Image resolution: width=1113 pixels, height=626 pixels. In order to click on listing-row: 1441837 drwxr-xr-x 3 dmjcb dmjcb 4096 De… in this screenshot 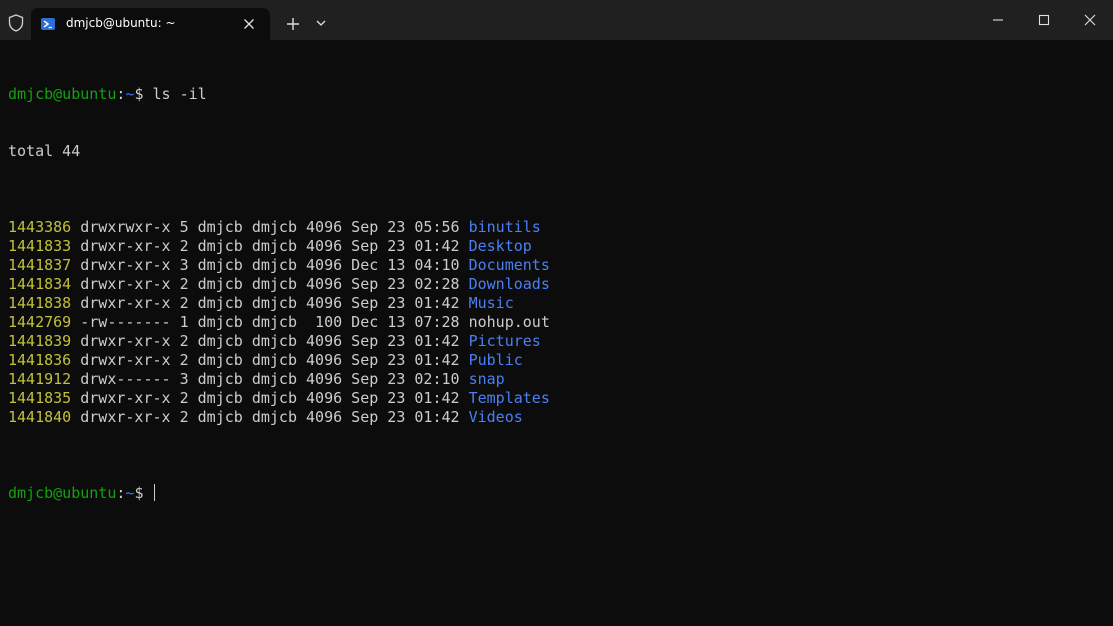, I will do `click(558, 265)`.